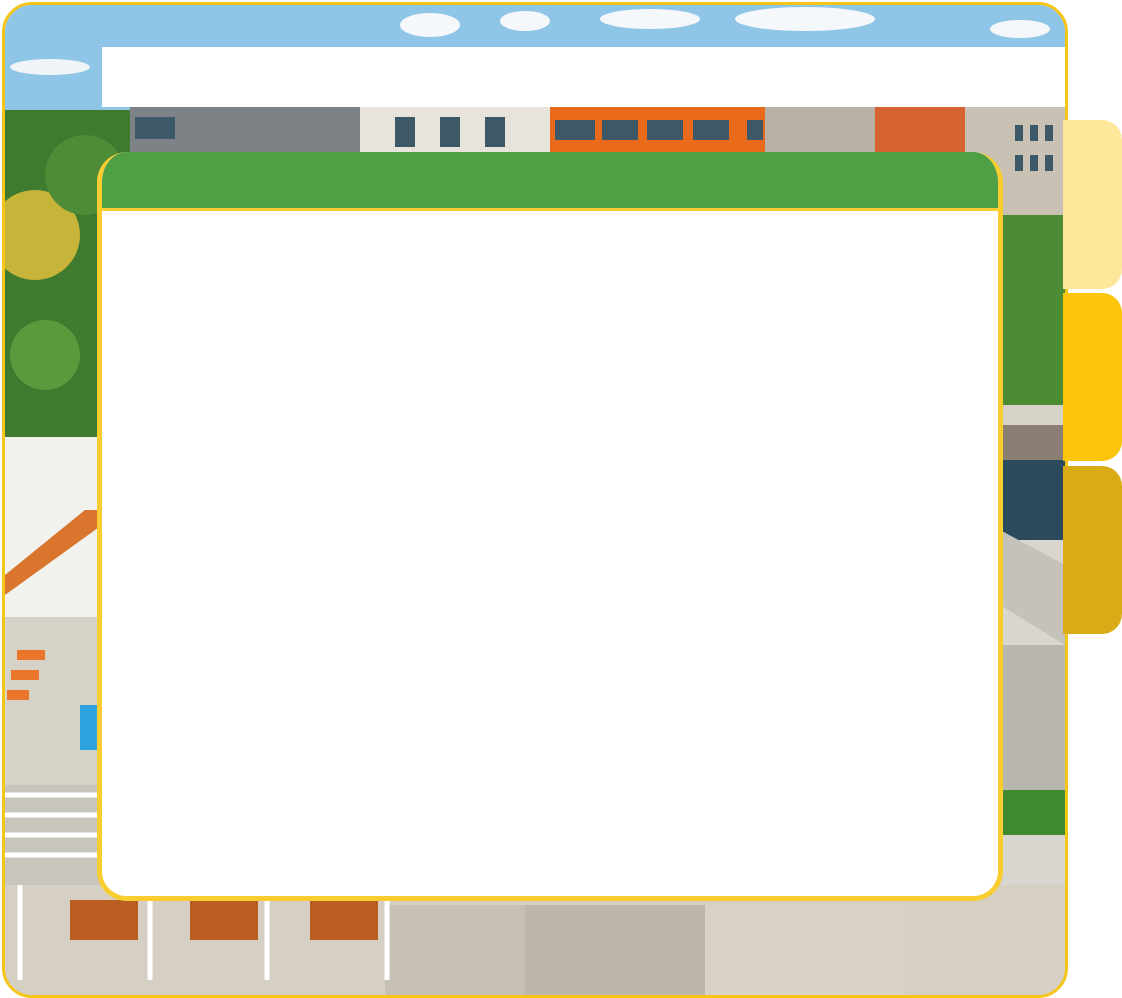 The image size is (1122, 998). Describe the element at coordinates (583, 77) in the screenshot. I see `header-bar` at that location.